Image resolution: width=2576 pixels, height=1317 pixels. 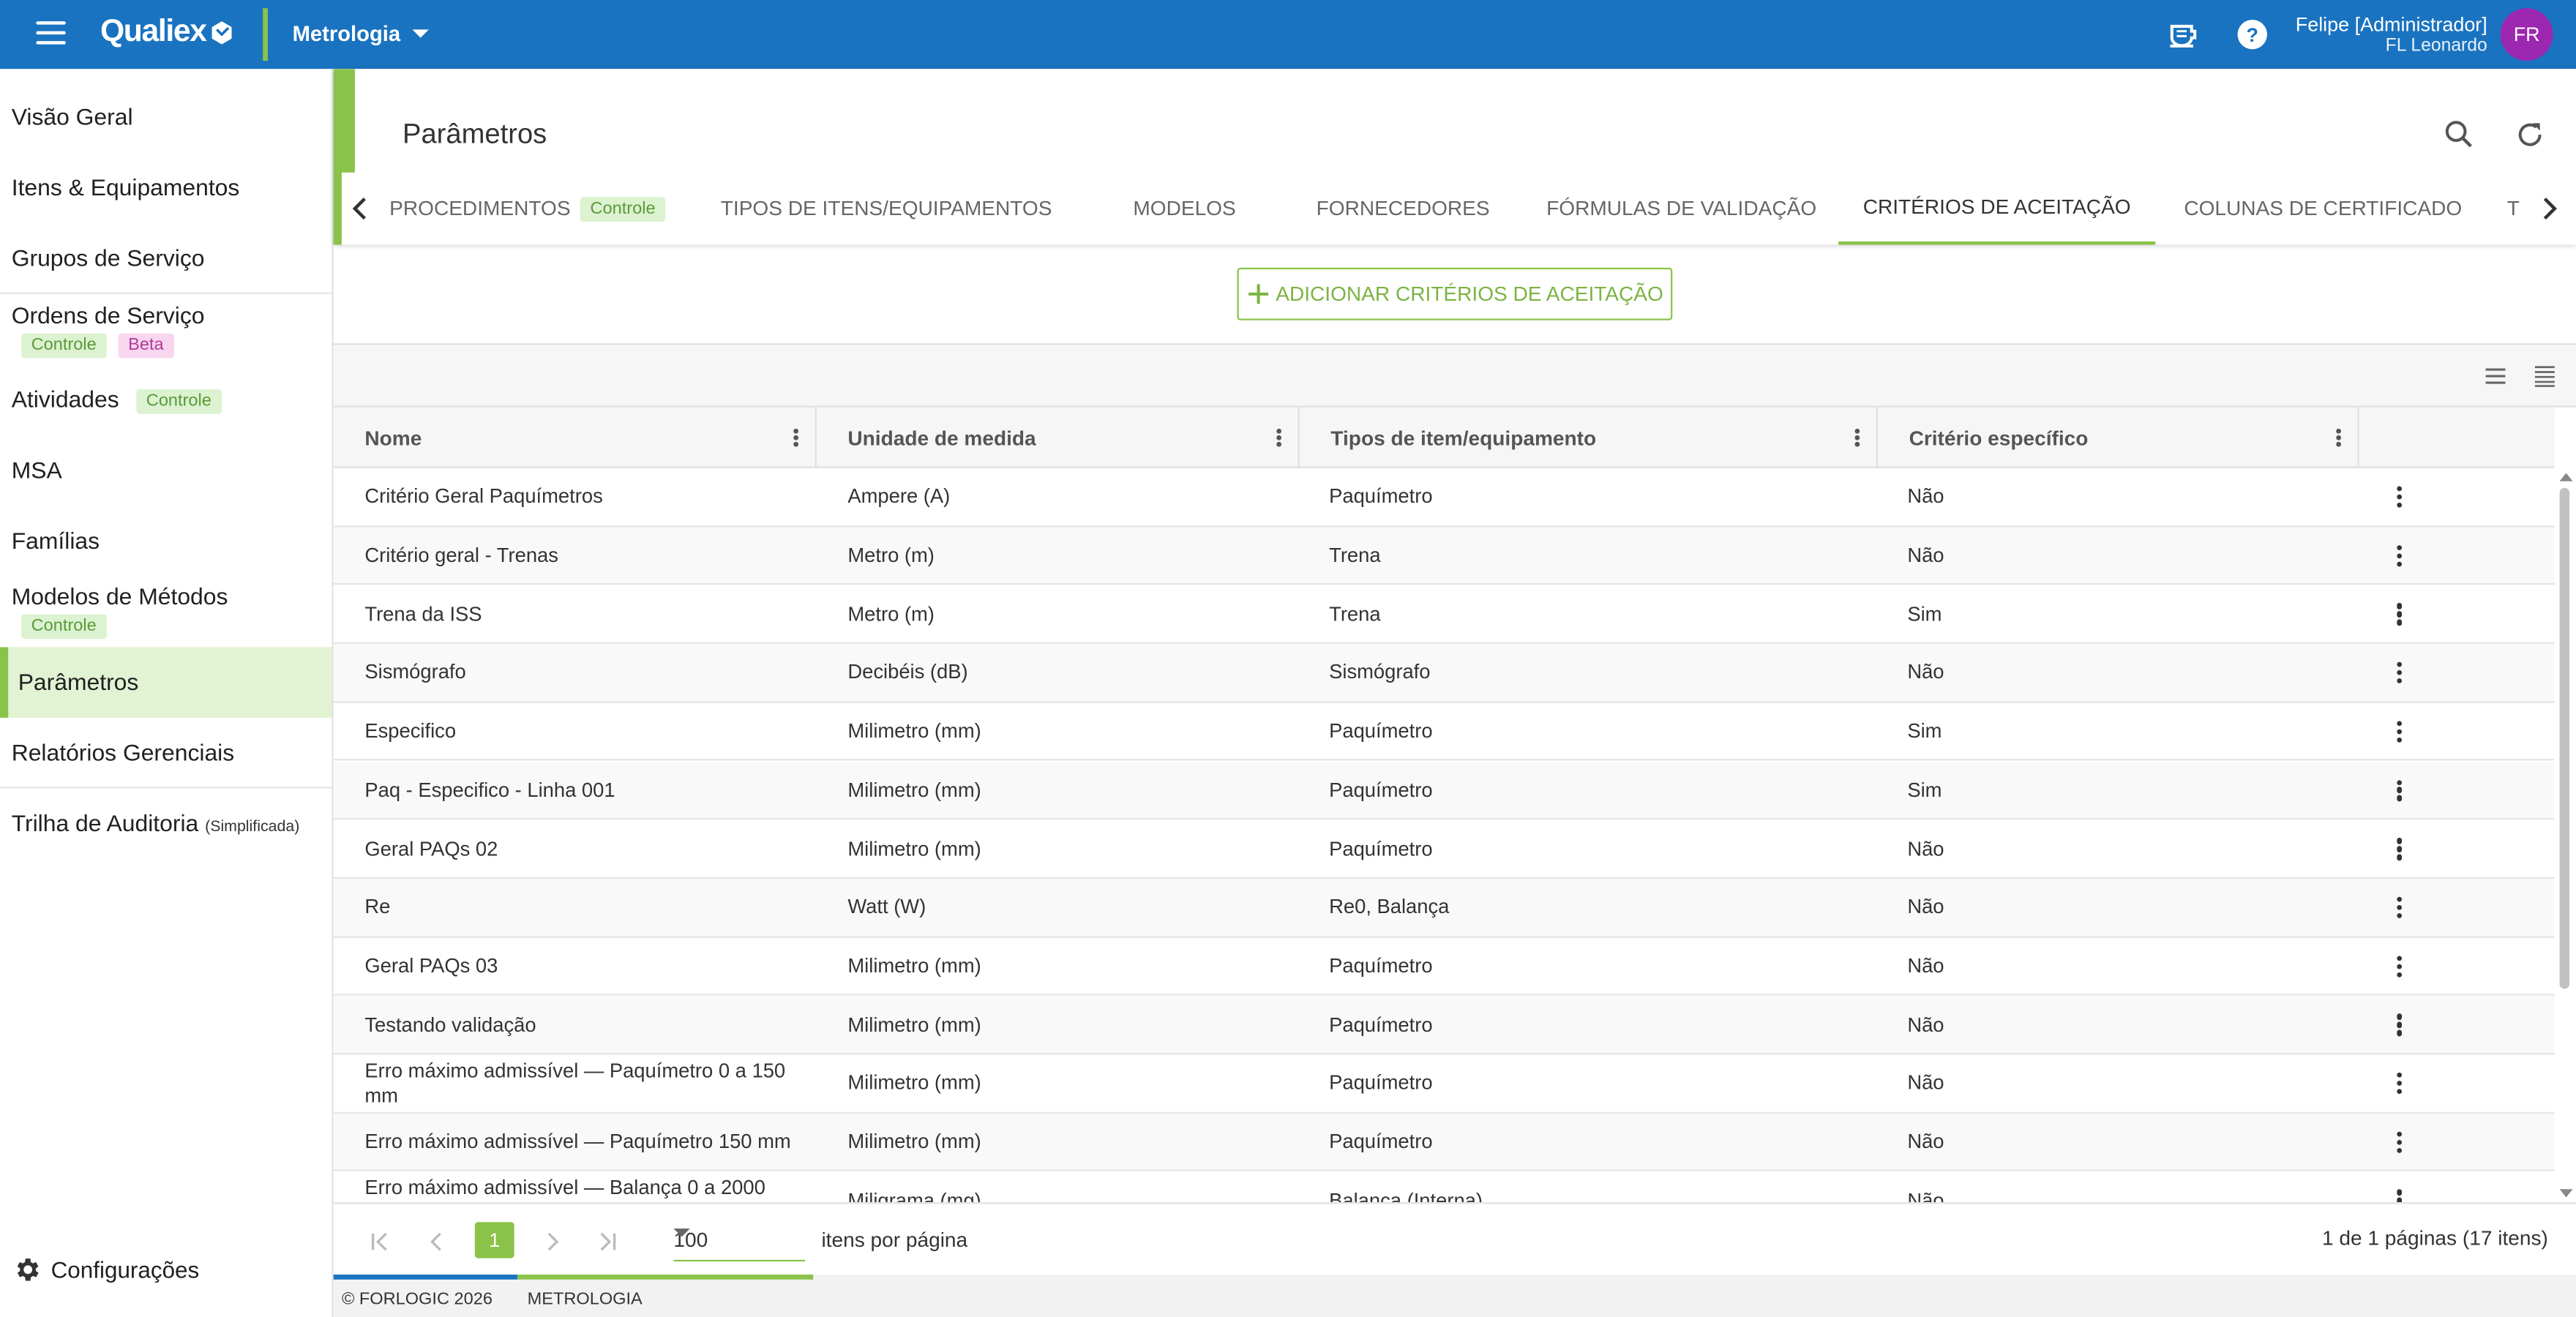 What do you see at coordinates (379, 1241) in the screenshot?
I see `first-page-icon` at bounding box center [379, 1241].